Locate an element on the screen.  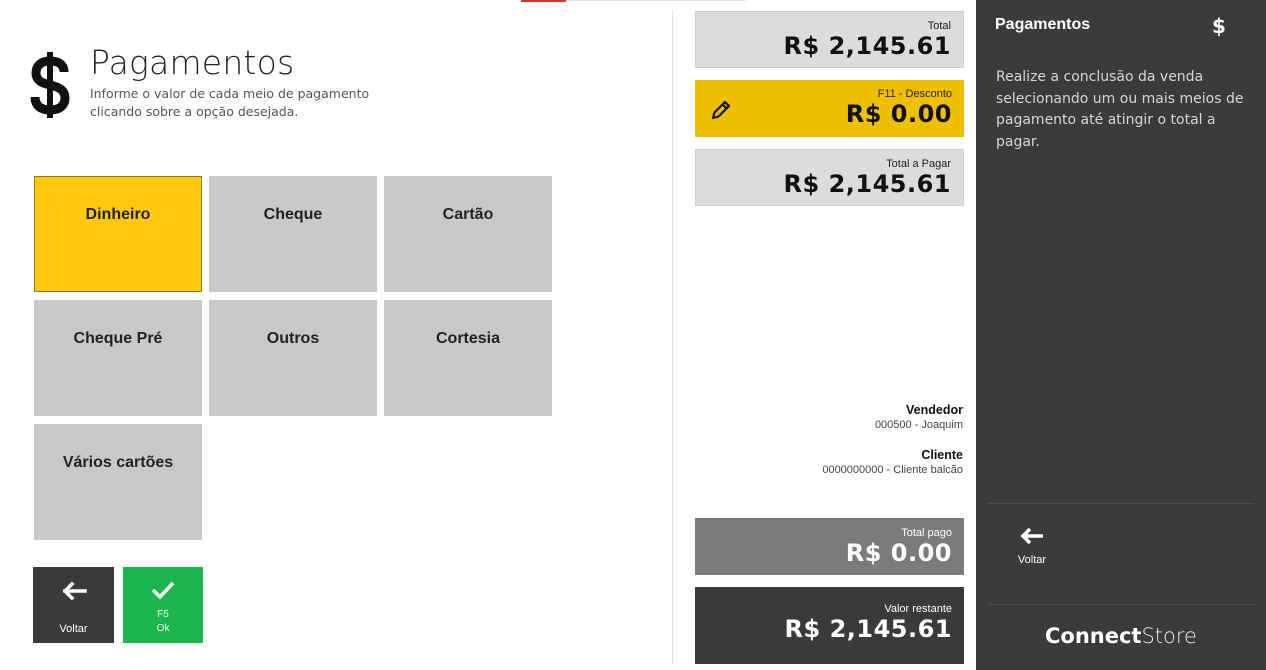
pencil-icon is located at coordinates (721, 110).